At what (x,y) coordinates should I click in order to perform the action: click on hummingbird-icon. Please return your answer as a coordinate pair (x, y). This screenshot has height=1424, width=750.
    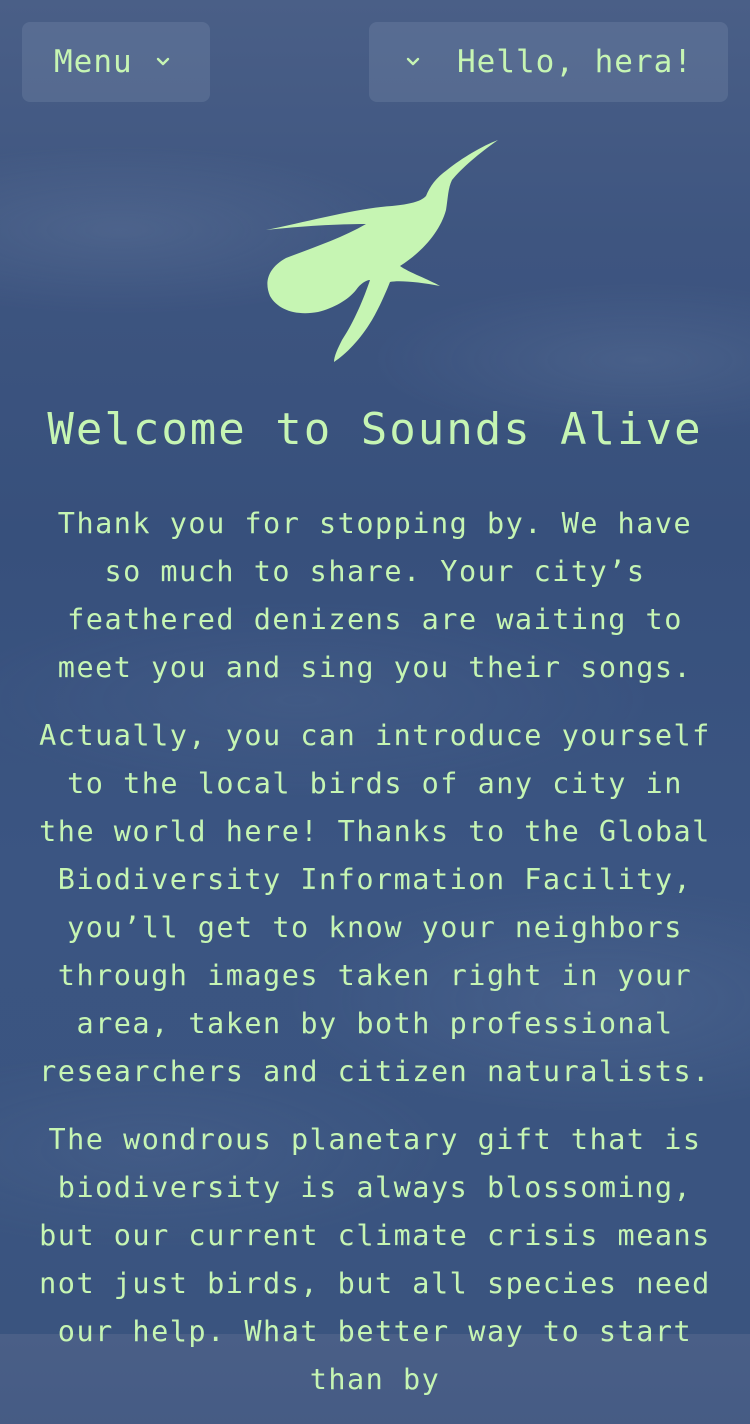
    Looking at the image, I should click on (382, 251).